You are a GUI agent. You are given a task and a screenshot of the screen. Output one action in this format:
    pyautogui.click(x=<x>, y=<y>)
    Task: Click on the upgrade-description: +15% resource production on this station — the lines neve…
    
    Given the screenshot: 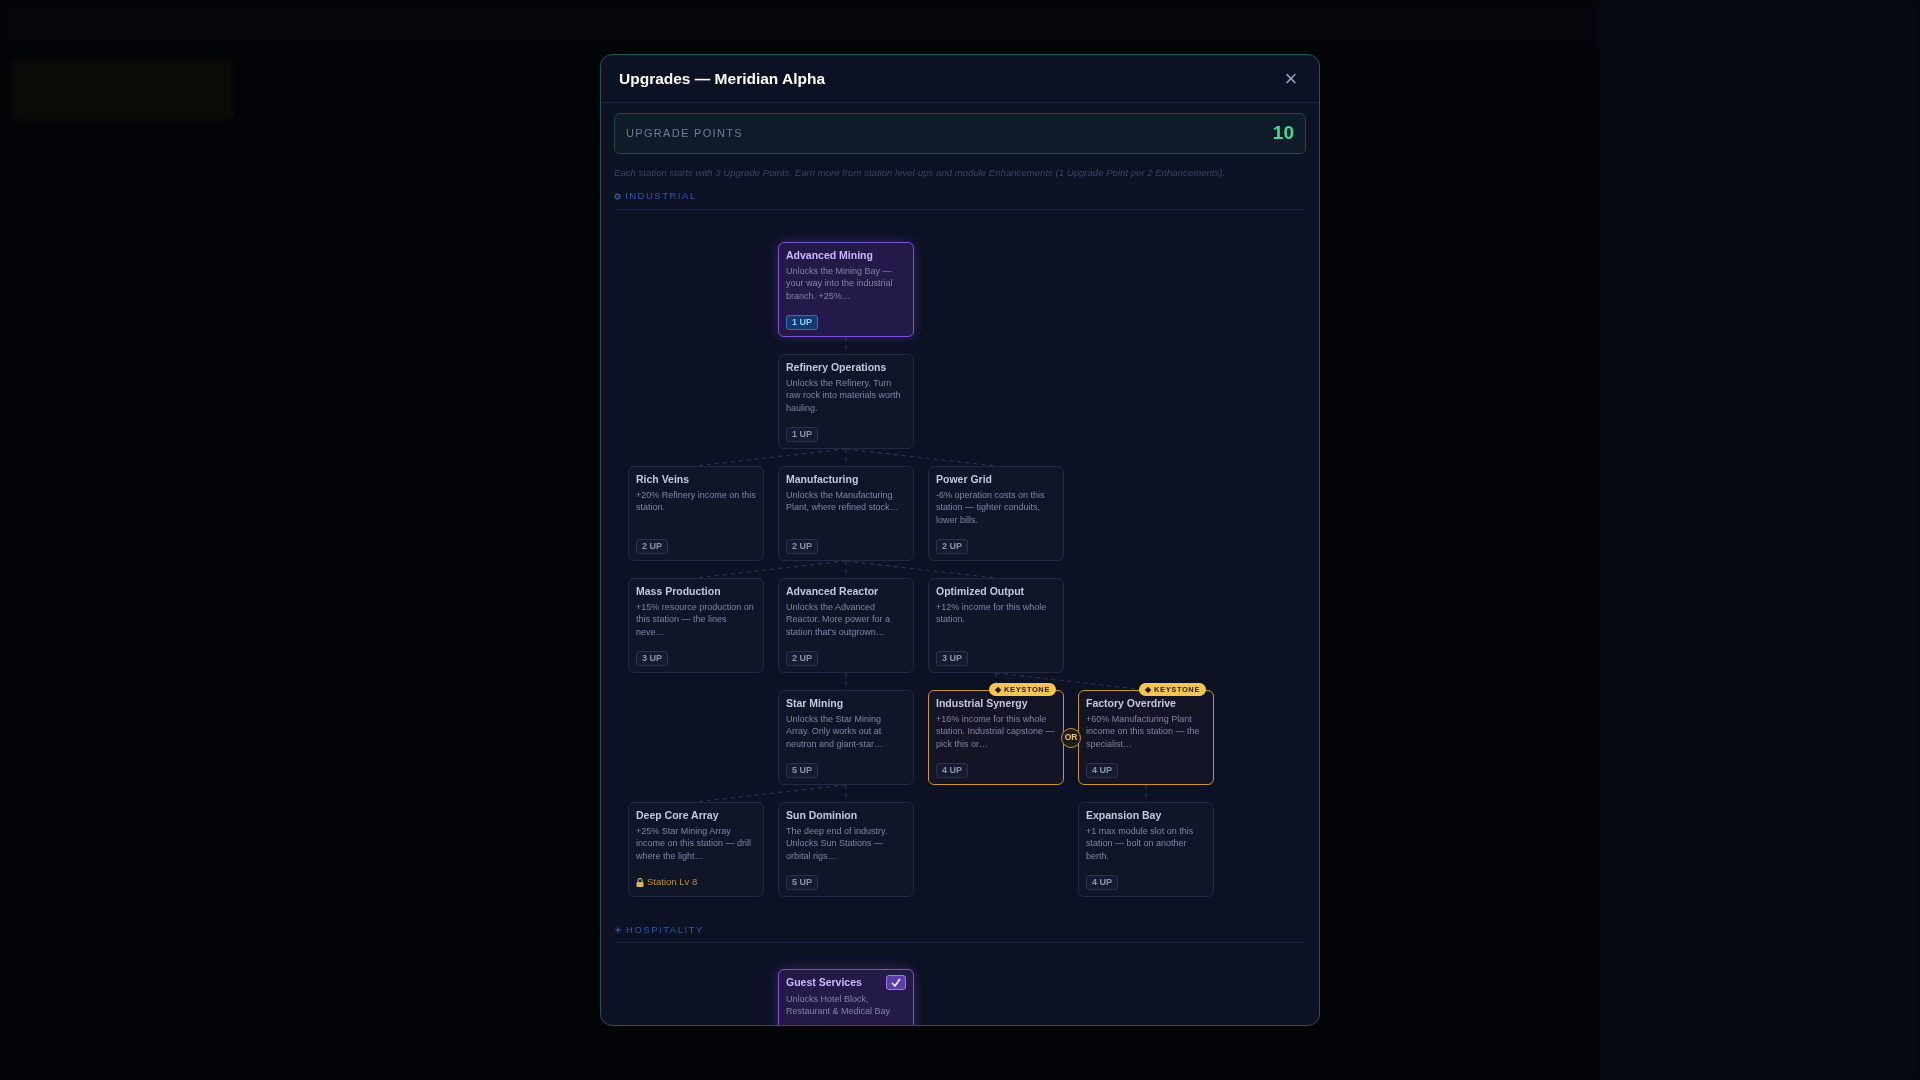 What is the action you would take?
    pyautogui.click(x=695, y=619)
    